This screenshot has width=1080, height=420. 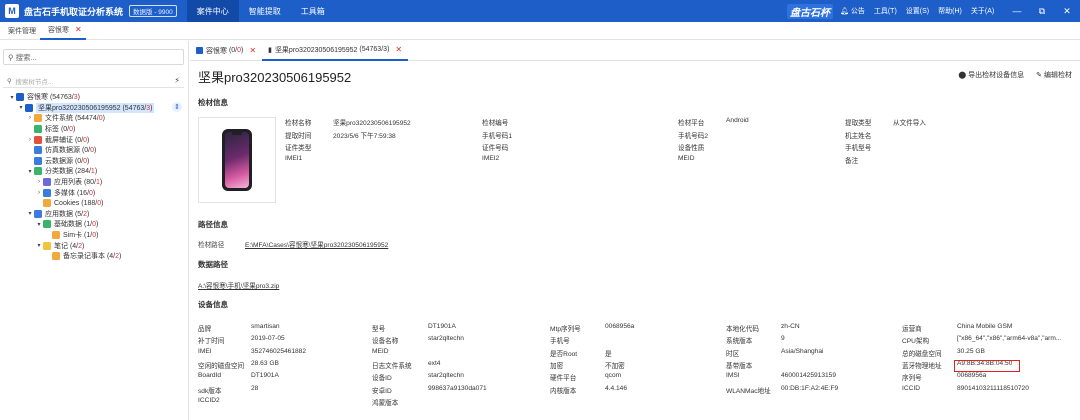 I want to click on device-field-label: 硬件平台, so click(x=563, y=379).